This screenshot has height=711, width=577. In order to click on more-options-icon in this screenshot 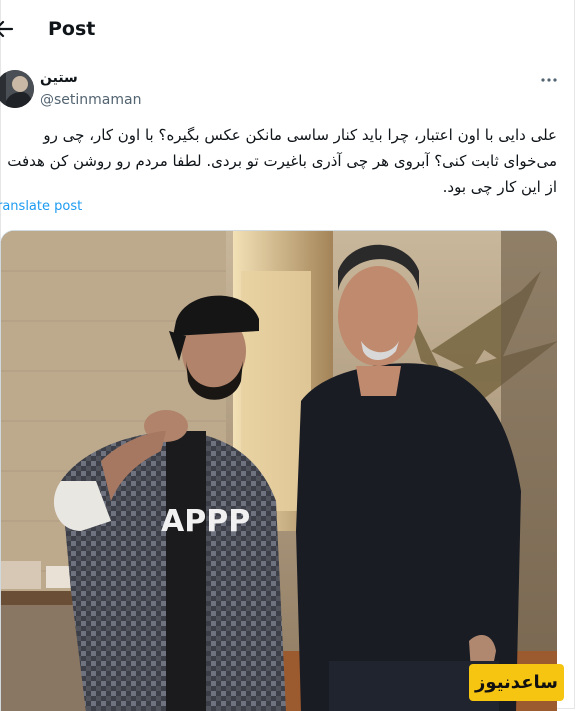, I will do `click(549, 80)`.